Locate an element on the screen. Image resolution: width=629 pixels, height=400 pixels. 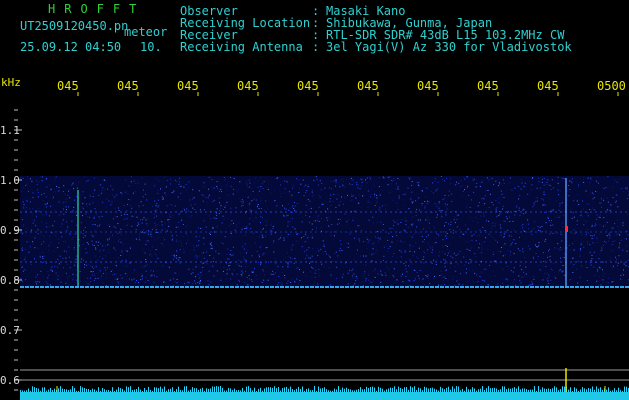
info-value-antenna: 3el Yagi(V) Az 330 for Vladivostok is located at coordinates (449, 47).